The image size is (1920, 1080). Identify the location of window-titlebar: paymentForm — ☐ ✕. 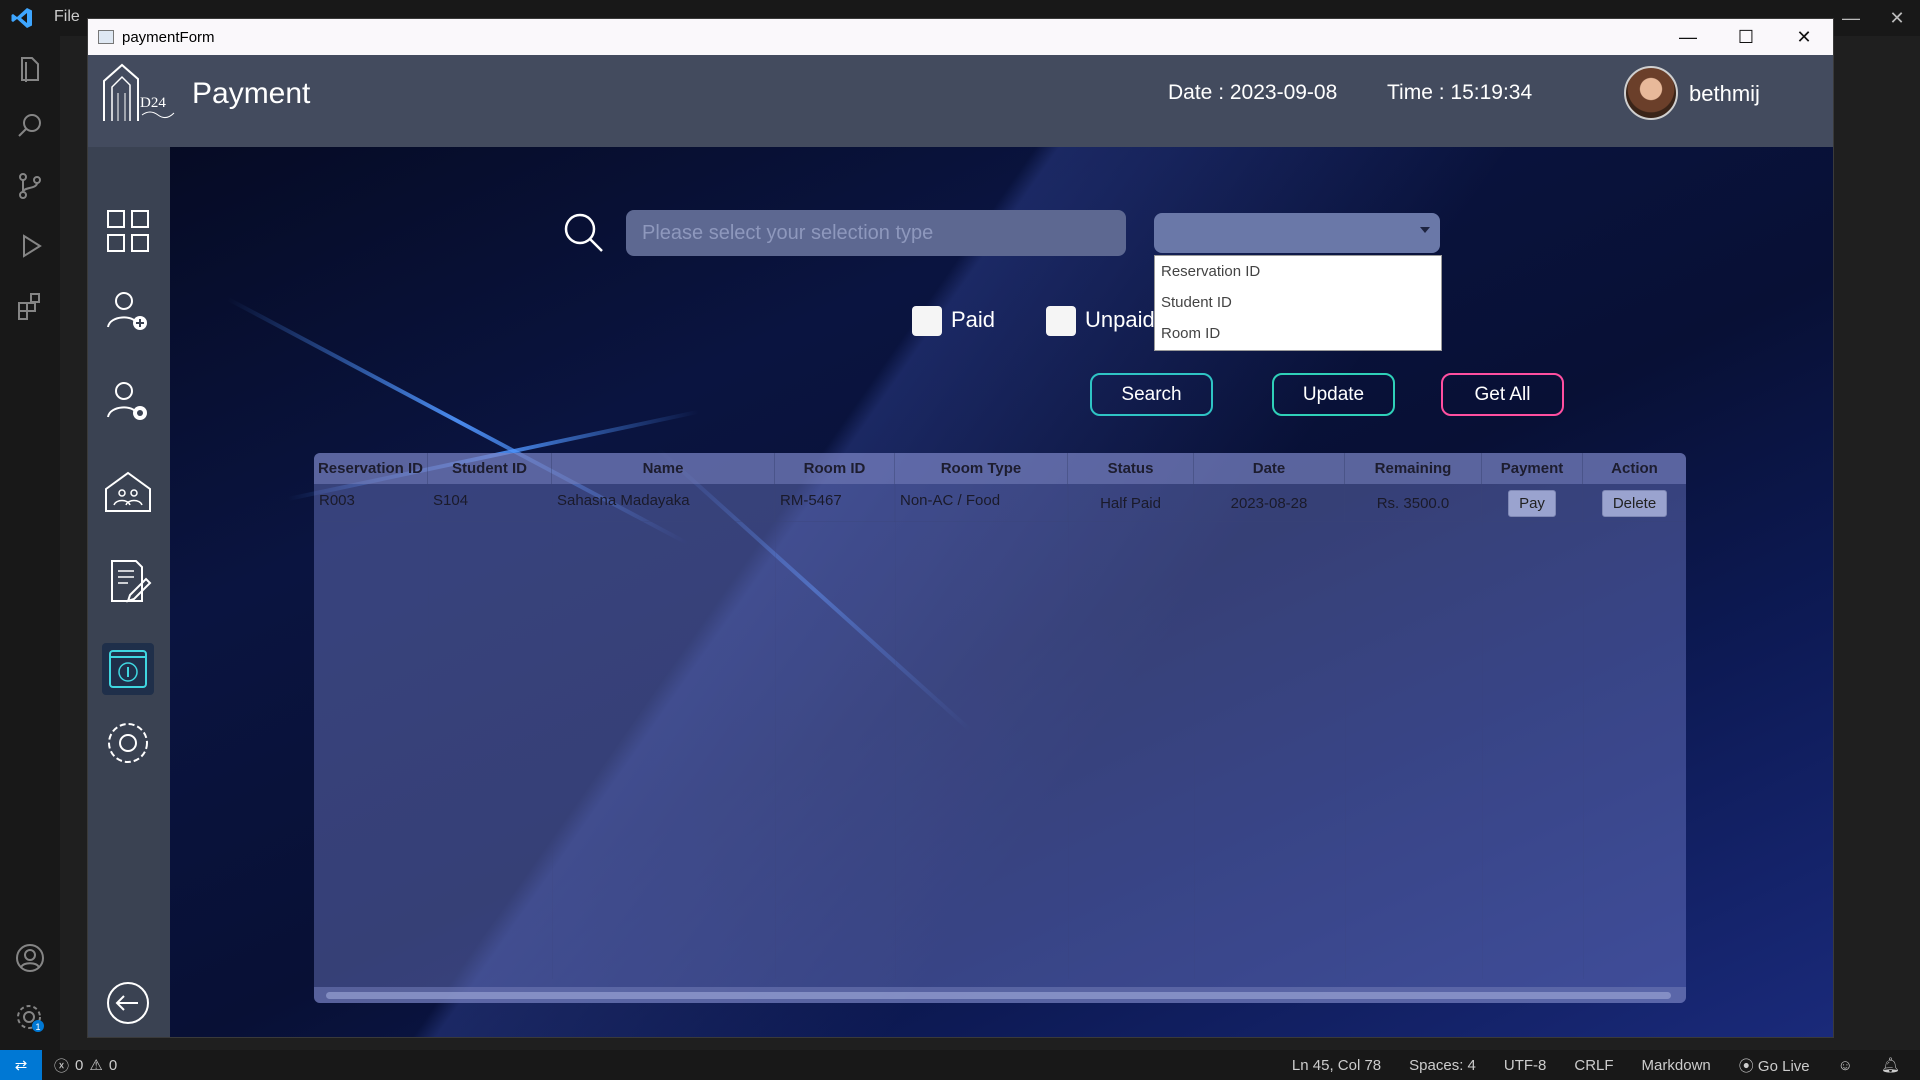
(960, 37).